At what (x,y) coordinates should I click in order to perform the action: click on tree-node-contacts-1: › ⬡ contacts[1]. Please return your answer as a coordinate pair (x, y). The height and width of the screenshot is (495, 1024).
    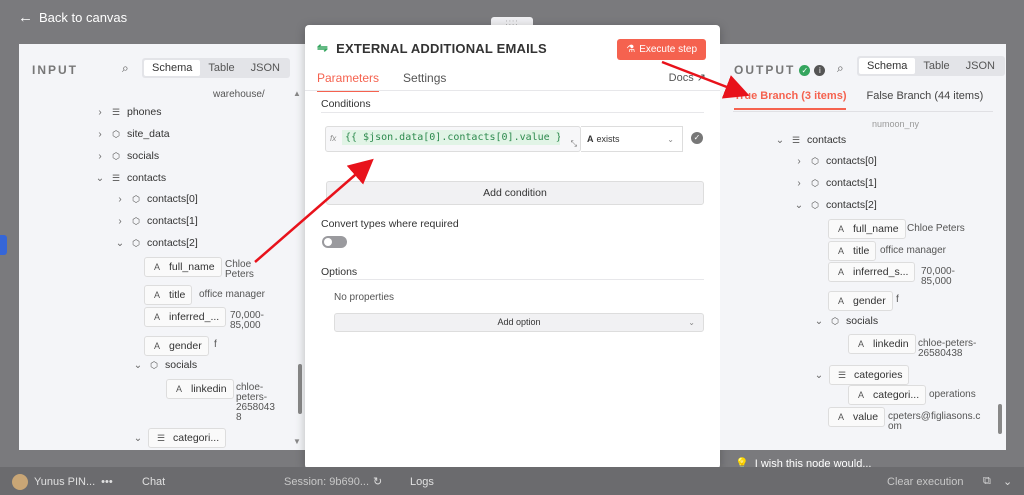
    Looking at the image, I should click on (156, 221).